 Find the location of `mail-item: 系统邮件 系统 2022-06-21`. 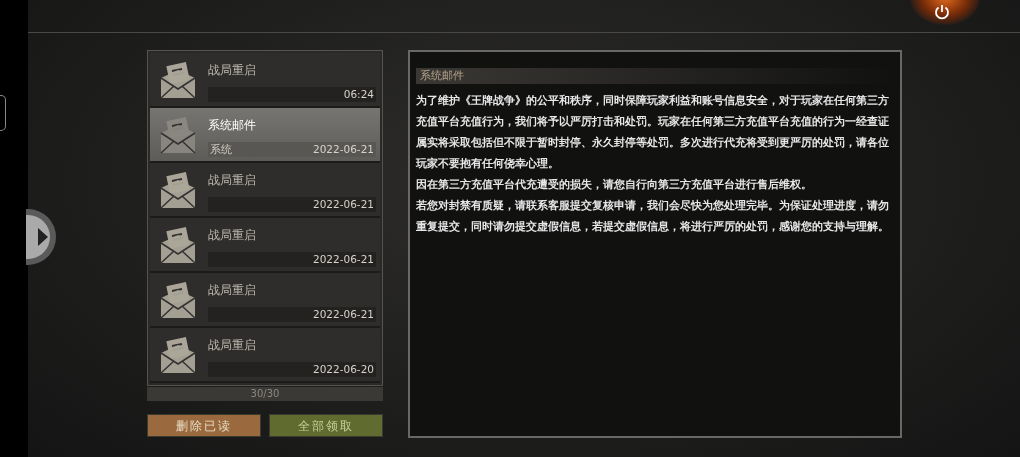

mail-item: 系统邮件 系统 2022-06-21 is located at coordinates (265, 135).